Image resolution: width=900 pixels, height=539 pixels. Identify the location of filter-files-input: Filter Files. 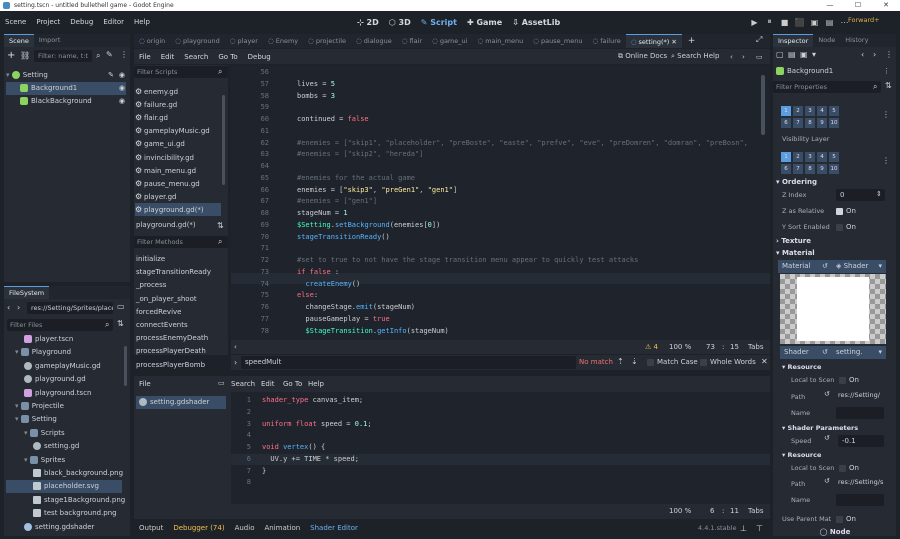
(60, 325).